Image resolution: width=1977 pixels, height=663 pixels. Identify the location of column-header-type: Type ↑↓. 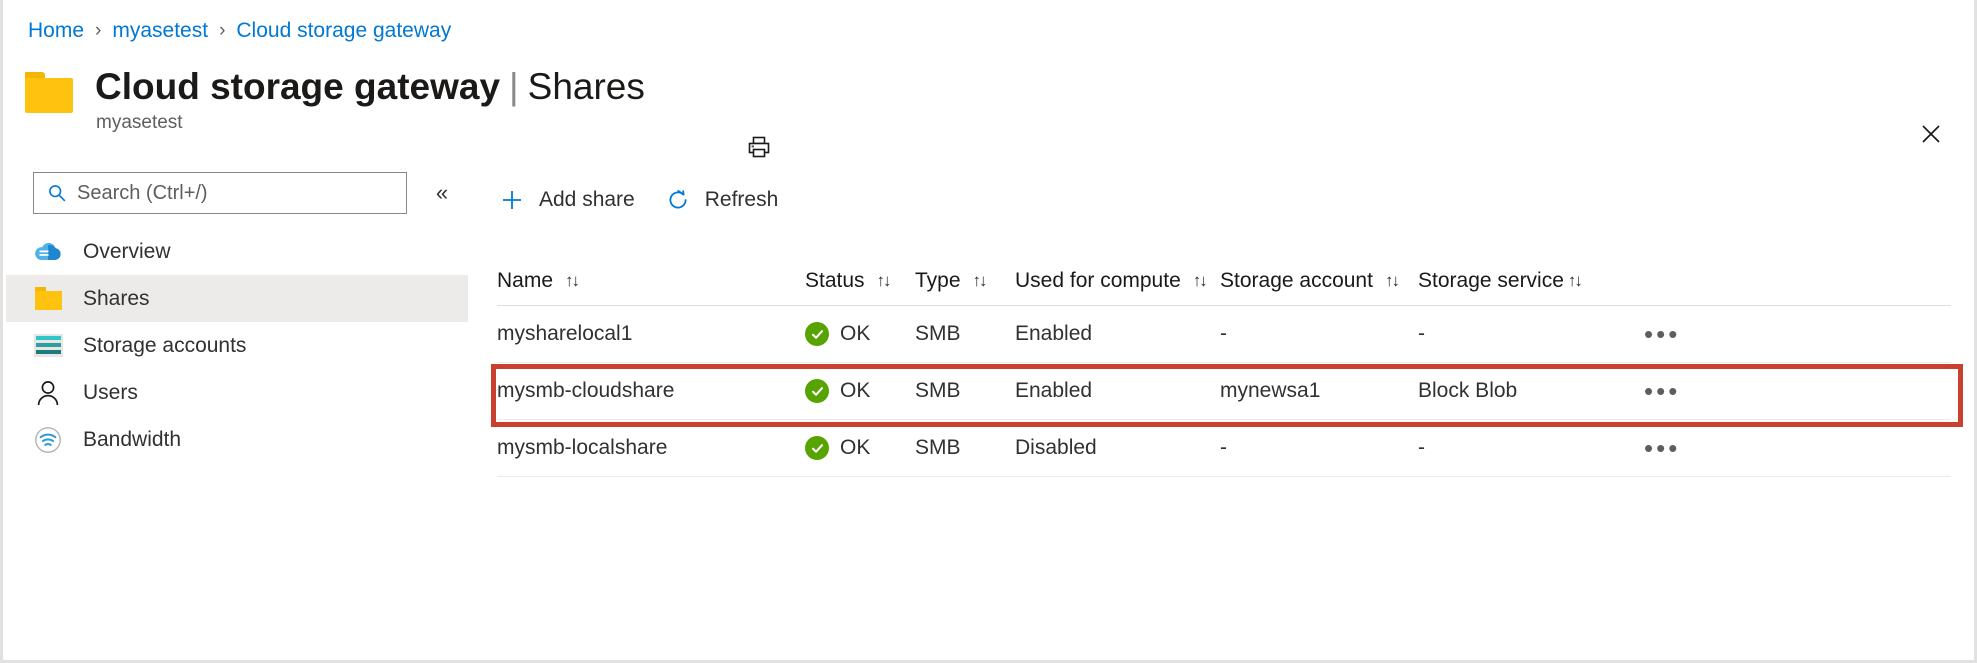
(965, 281).